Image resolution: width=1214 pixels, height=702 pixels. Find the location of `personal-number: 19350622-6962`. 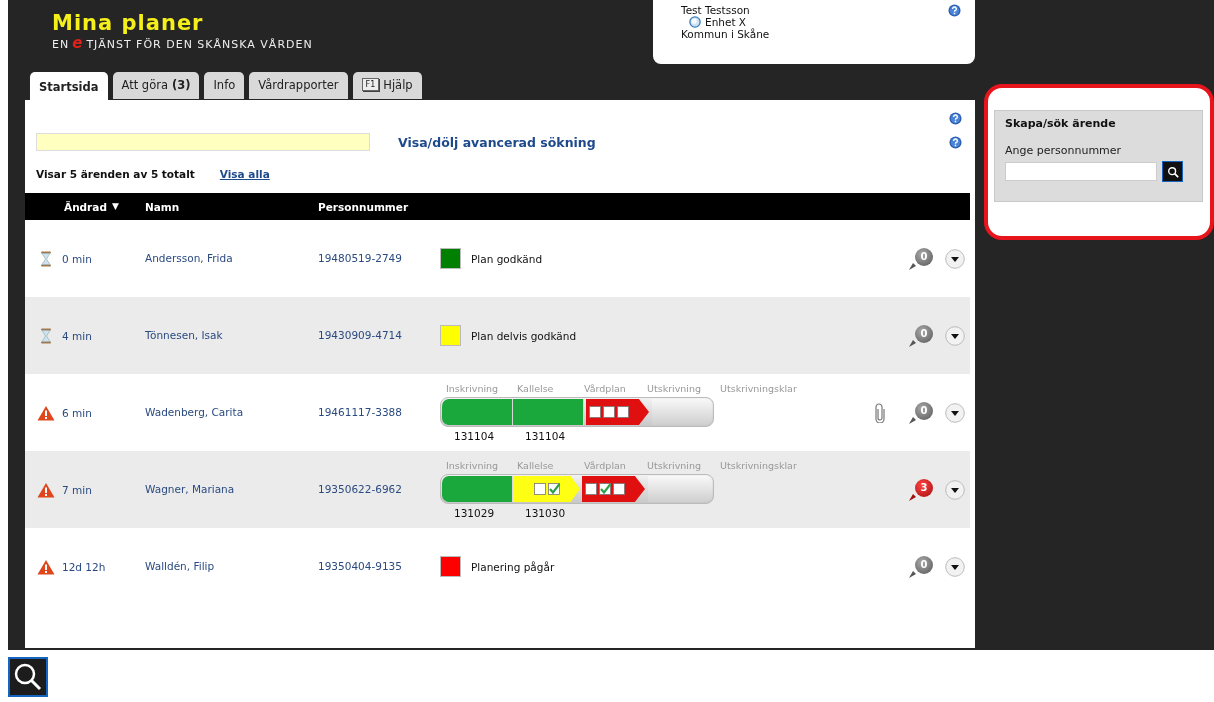

personal-number: 19350622-6962 is located at coordinates (360, 489).